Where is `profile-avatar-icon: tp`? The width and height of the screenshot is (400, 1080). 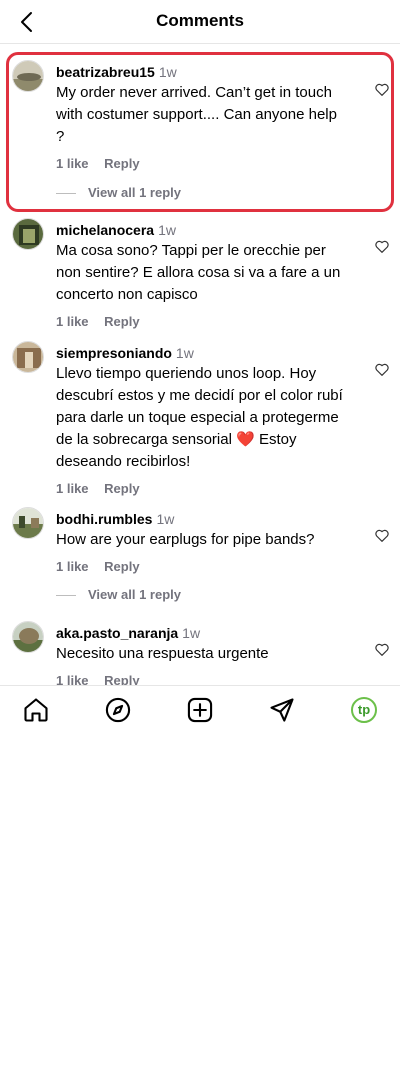
profile-avatar-icon: tp is located at coordinates (364, 710).